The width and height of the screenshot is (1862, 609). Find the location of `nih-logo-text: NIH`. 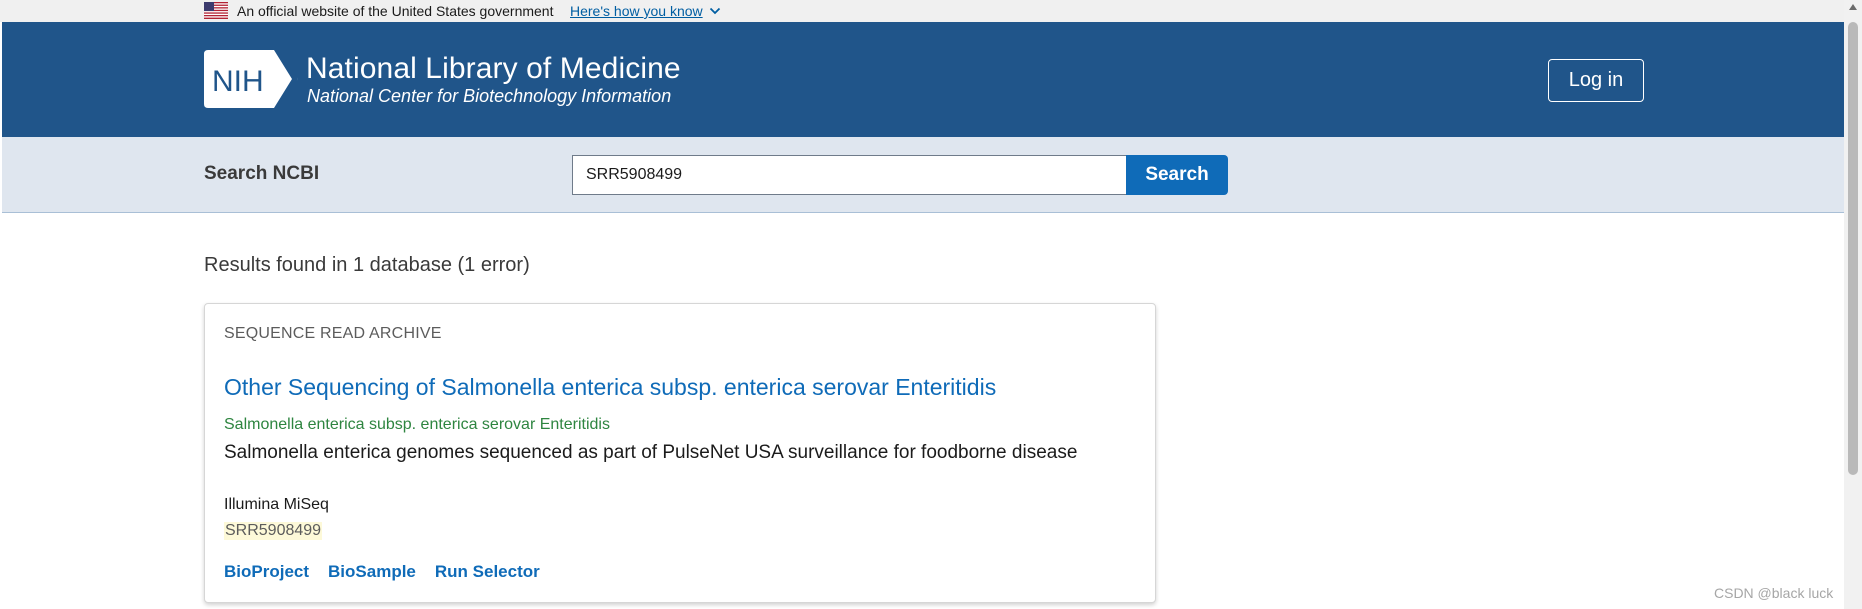

nih-logo-text: NIH is located at coordinates (238, 81).